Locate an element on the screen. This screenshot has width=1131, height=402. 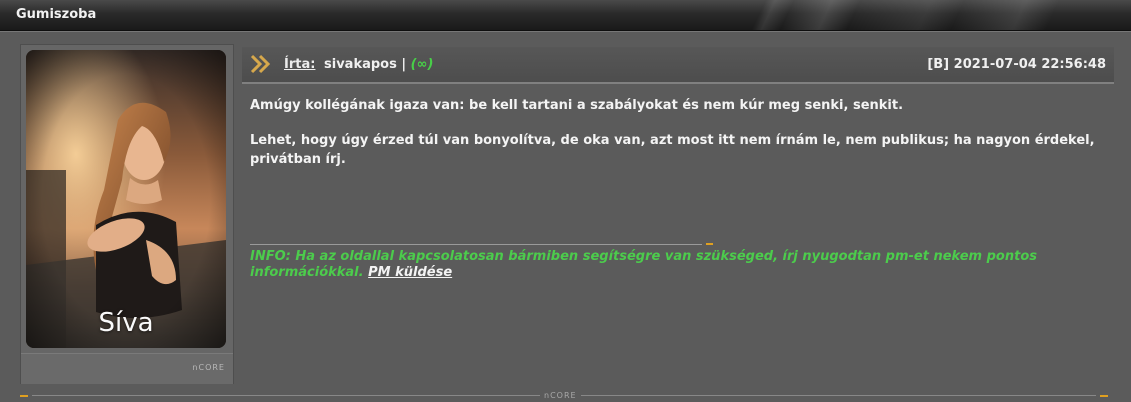
avatar: Síva is located at coordinates (126, 199).